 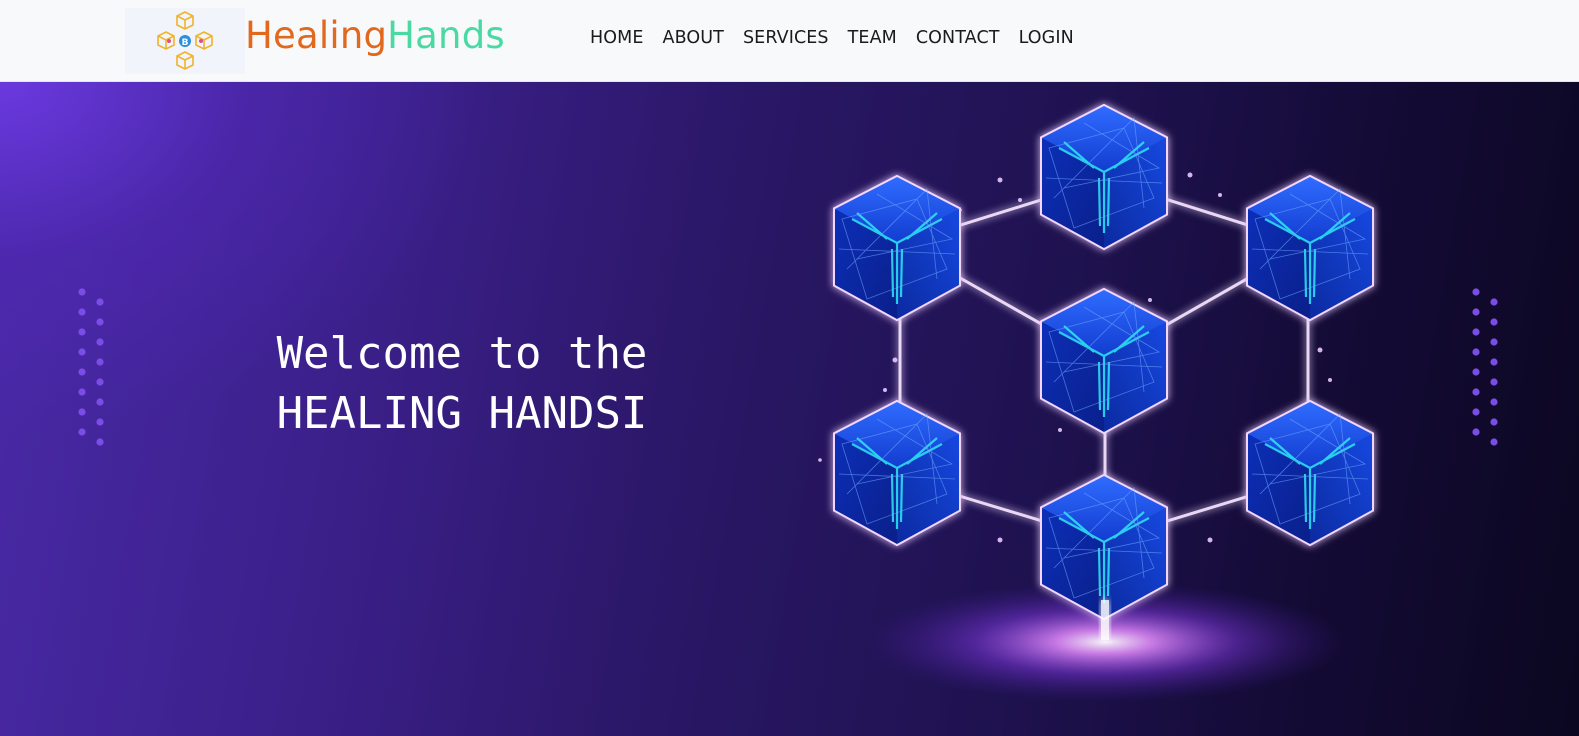 I want to click on brand-part-healing: Healing, so click(x=316, y=35).